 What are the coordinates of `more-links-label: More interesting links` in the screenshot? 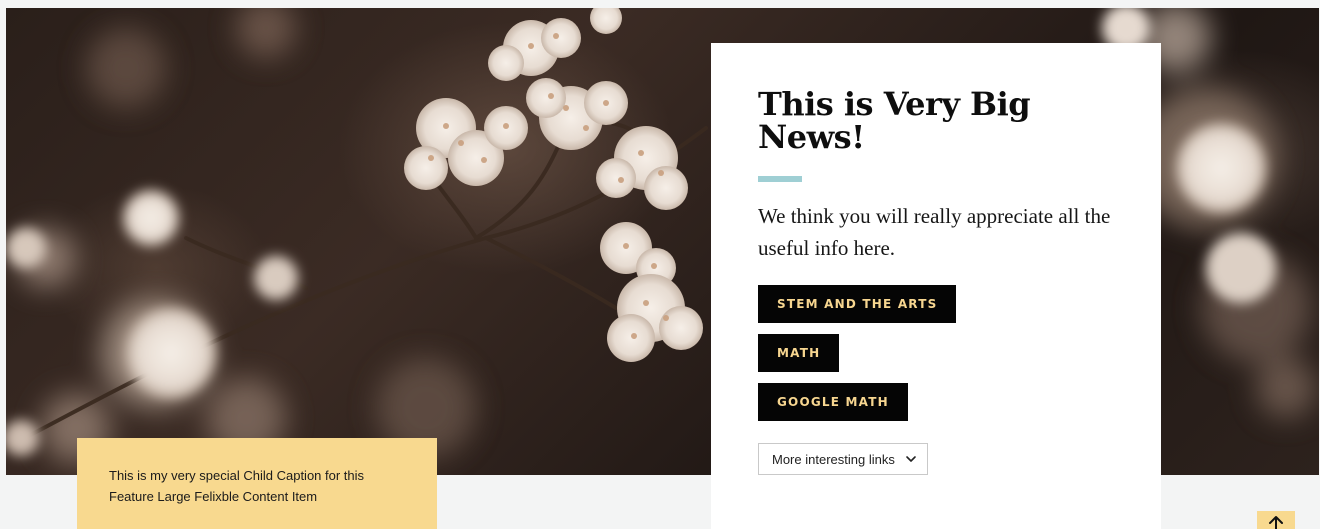 It's located at (833, 459).